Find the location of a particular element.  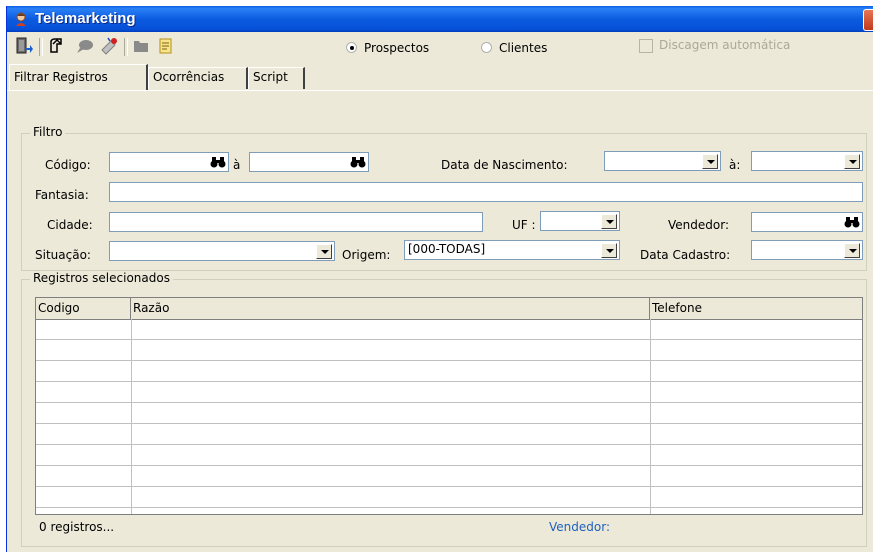

codigo-from-input is located at coordinates (169, 162).